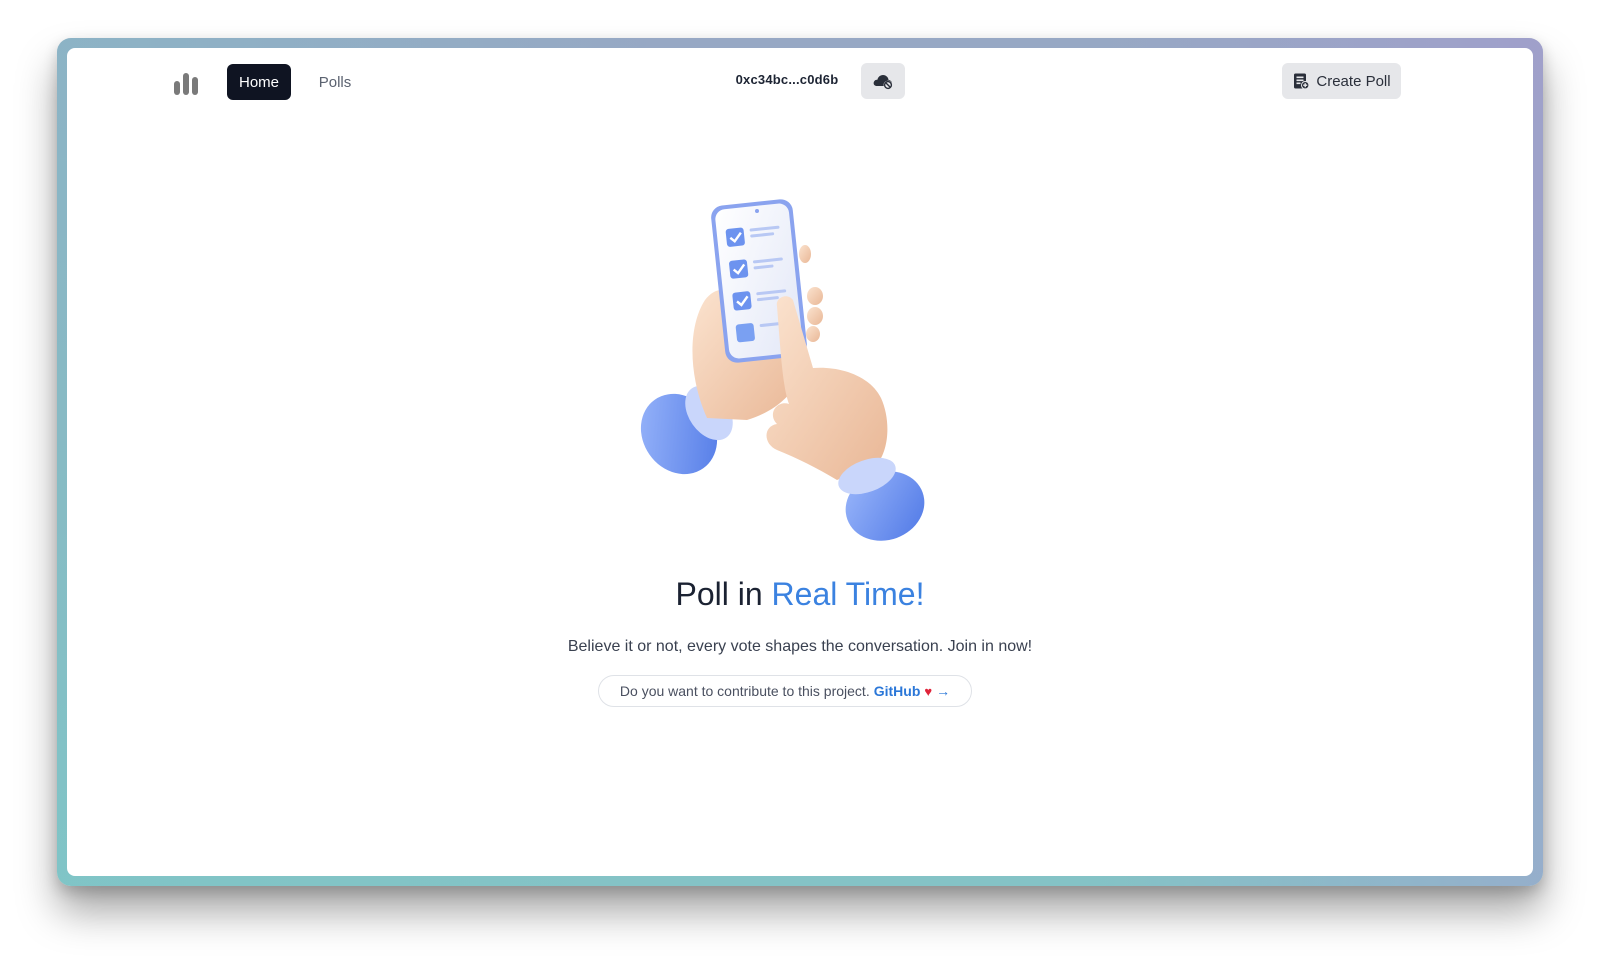  I want to click on nav-home-button: Home, so click(259, 82).